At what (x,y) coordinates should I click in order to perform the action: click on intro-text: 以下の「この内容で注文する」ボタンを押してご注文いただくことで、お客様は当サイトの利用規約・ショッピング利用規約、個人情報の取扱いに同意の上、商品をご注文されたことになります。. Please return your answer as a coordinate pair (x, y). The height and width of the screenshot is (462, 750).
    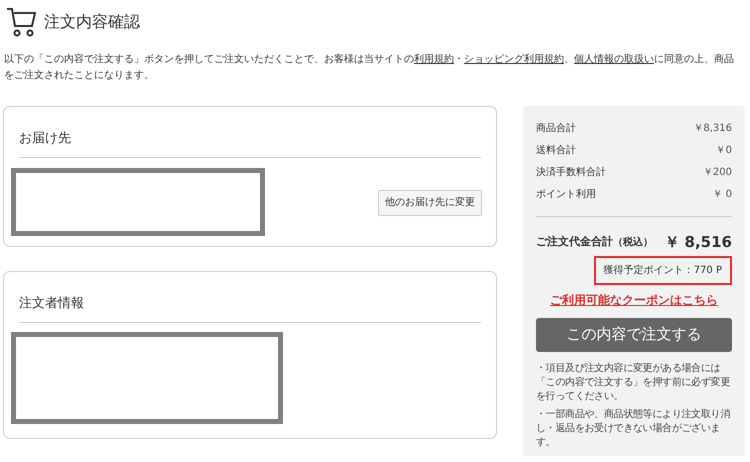
    Looking at the image, I should click on (369, 67).